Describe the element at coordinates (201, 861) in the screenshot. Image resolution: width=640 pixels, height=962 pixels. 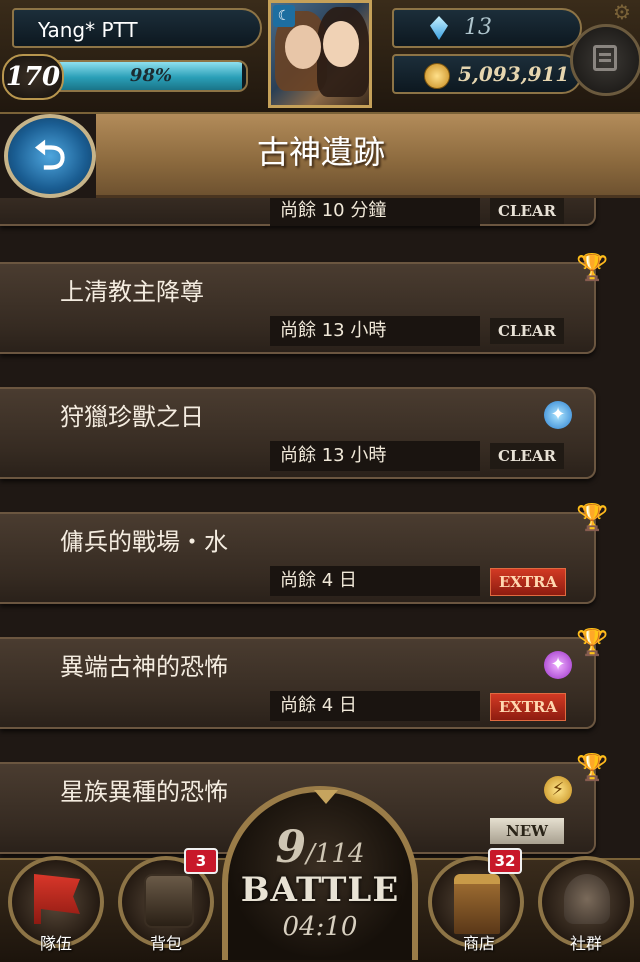
I see `bag-count-badge: 3` at that location.